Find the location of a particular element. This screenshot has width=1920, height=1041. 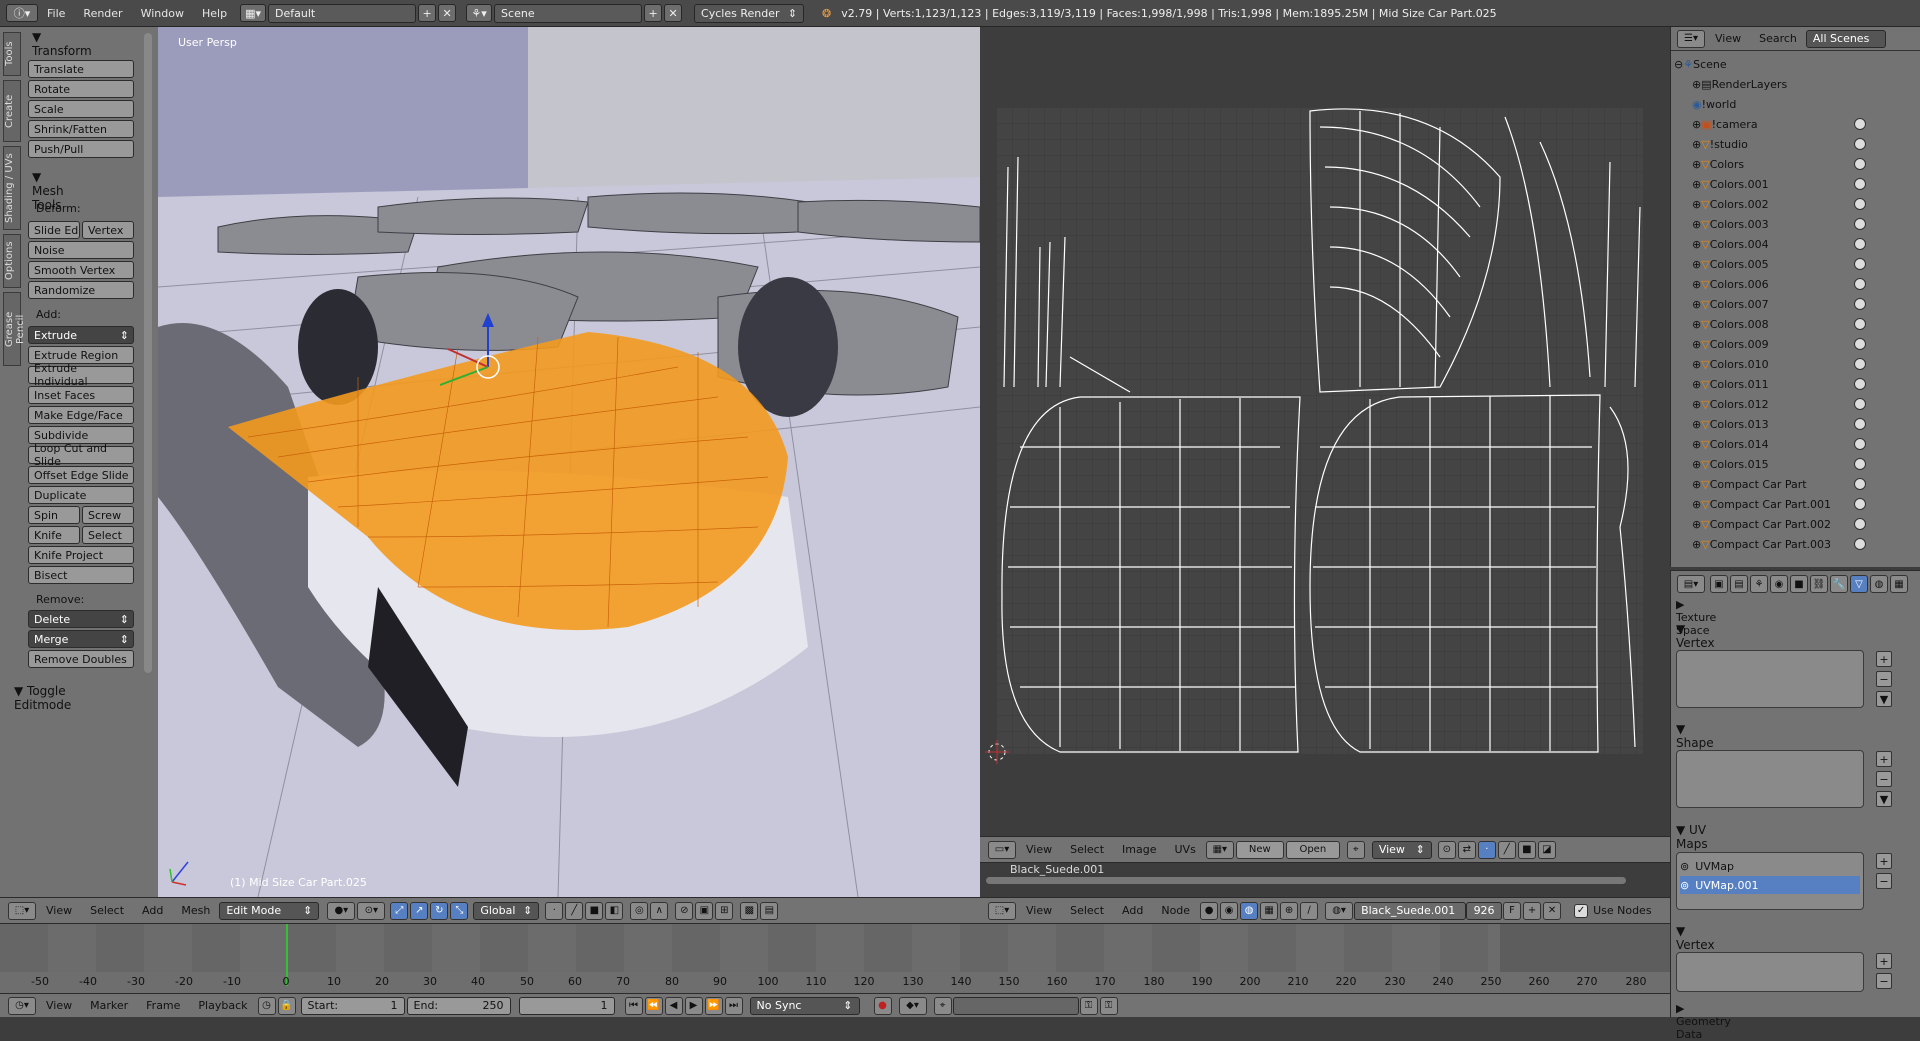

tab-tools: Tools is located at coordinates (12, 54).